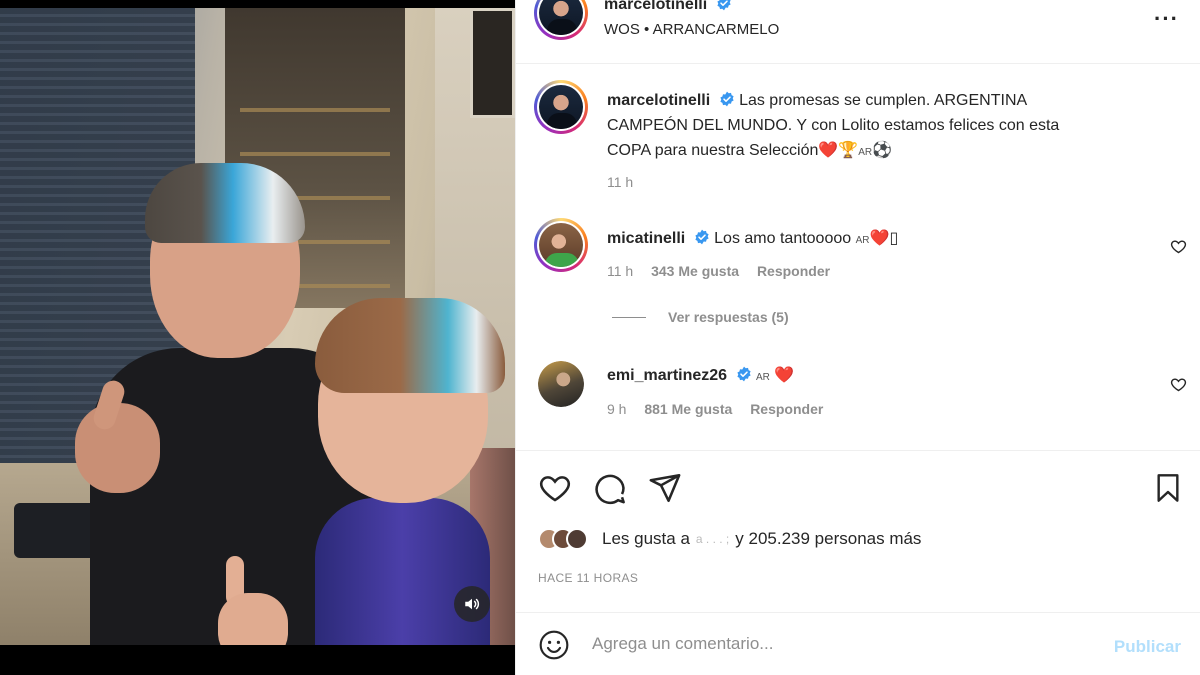  I want to click on man-arm, so click(117, 448).